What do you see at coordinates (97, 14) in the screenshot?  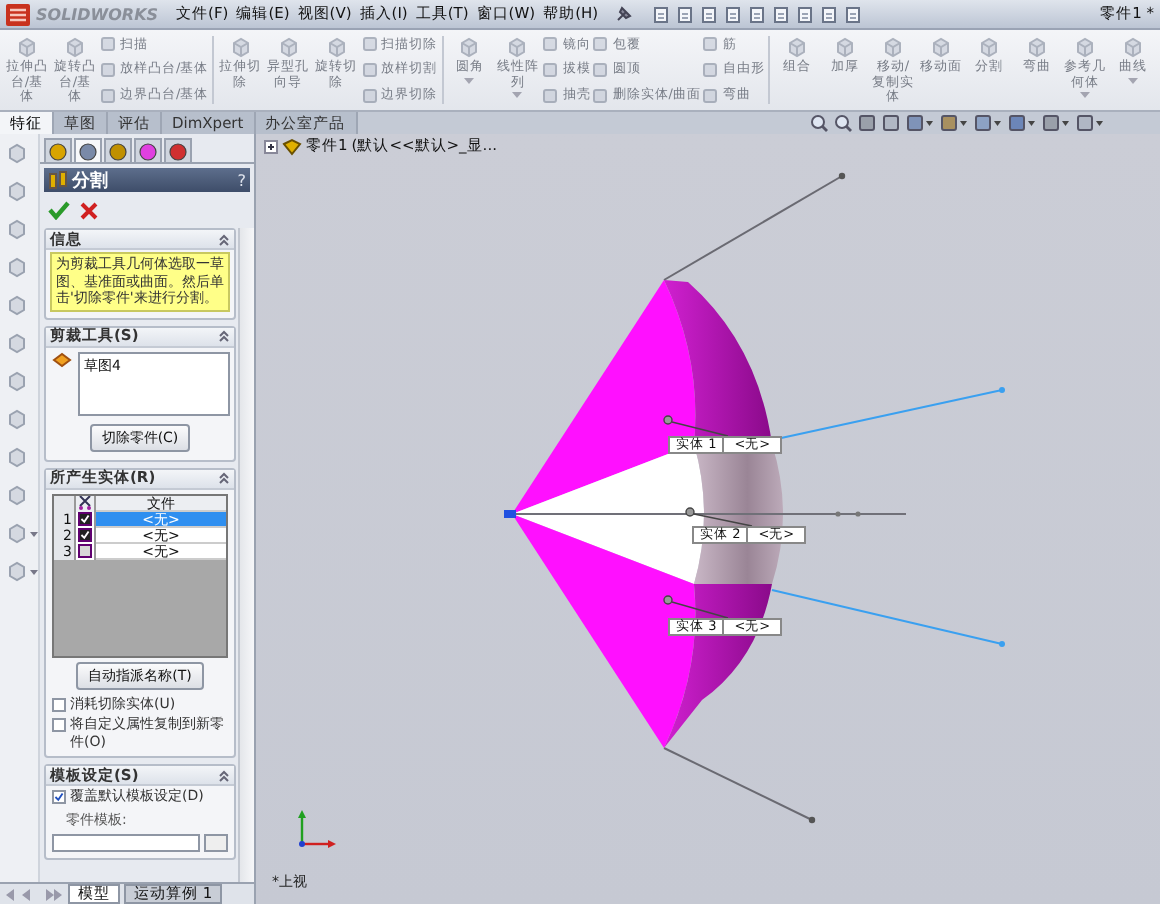 I see `app-logo: SOLIDWORKS` at bounding box center [97, 14].